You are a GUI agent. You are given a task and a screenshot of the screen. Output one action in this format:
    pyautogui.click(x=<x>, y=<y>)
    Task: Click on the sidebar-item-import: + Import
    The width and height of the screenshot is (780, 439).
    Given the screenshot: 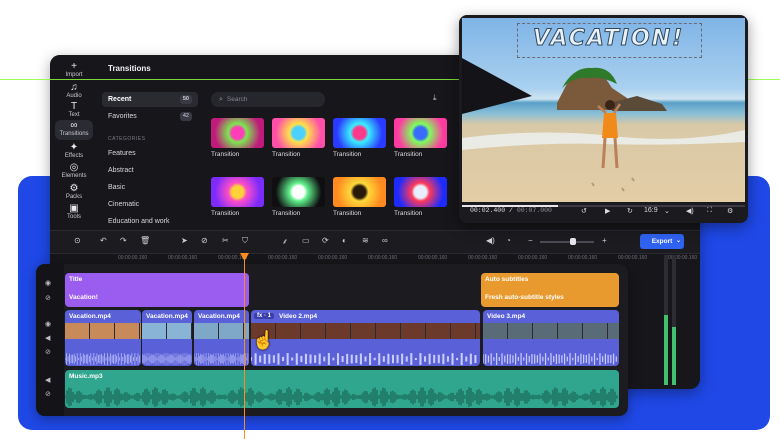 What is the action you would take?
    pyautogui.click(x=74, y=69)
    